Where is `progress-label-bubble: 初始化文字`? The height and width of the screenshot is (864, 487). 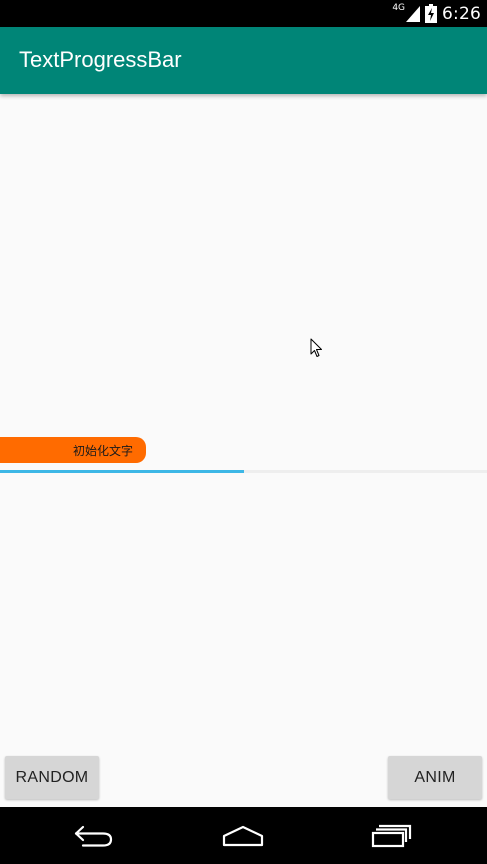 progress-label-bubble: 初始化文字 is located at coordinates (73, 450).